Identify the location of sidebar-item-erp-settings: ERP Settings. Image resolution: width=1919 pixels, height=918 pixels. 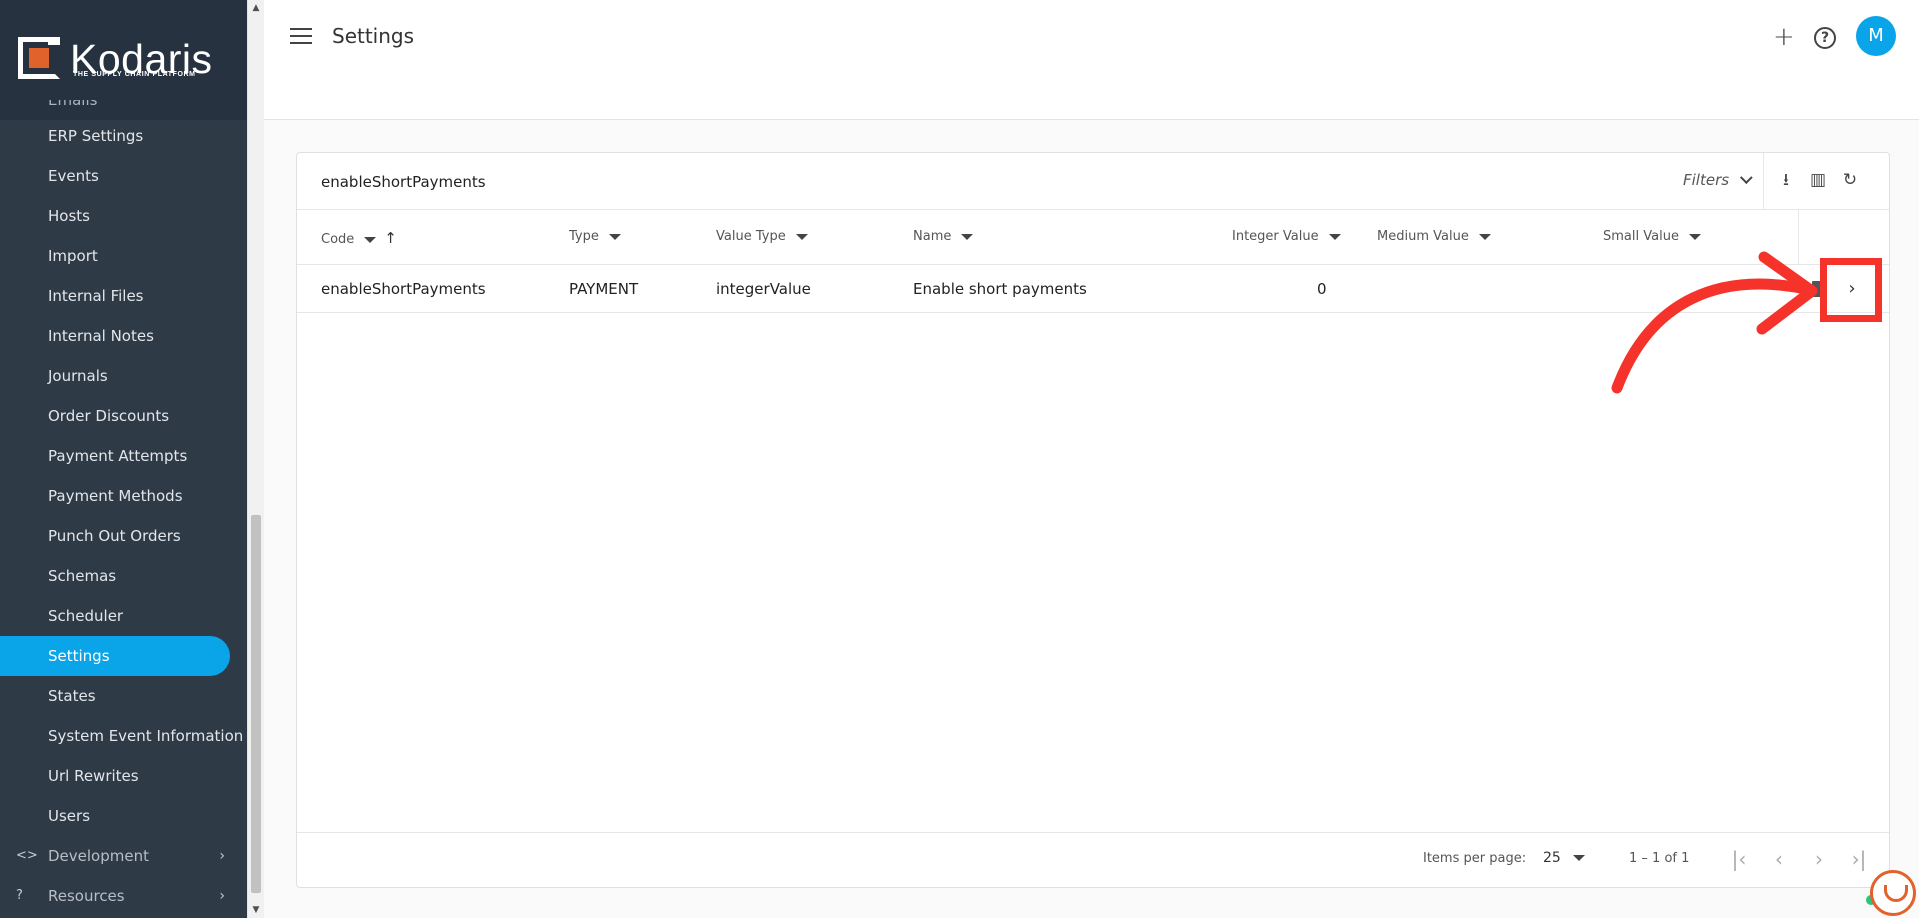
(123, 136).